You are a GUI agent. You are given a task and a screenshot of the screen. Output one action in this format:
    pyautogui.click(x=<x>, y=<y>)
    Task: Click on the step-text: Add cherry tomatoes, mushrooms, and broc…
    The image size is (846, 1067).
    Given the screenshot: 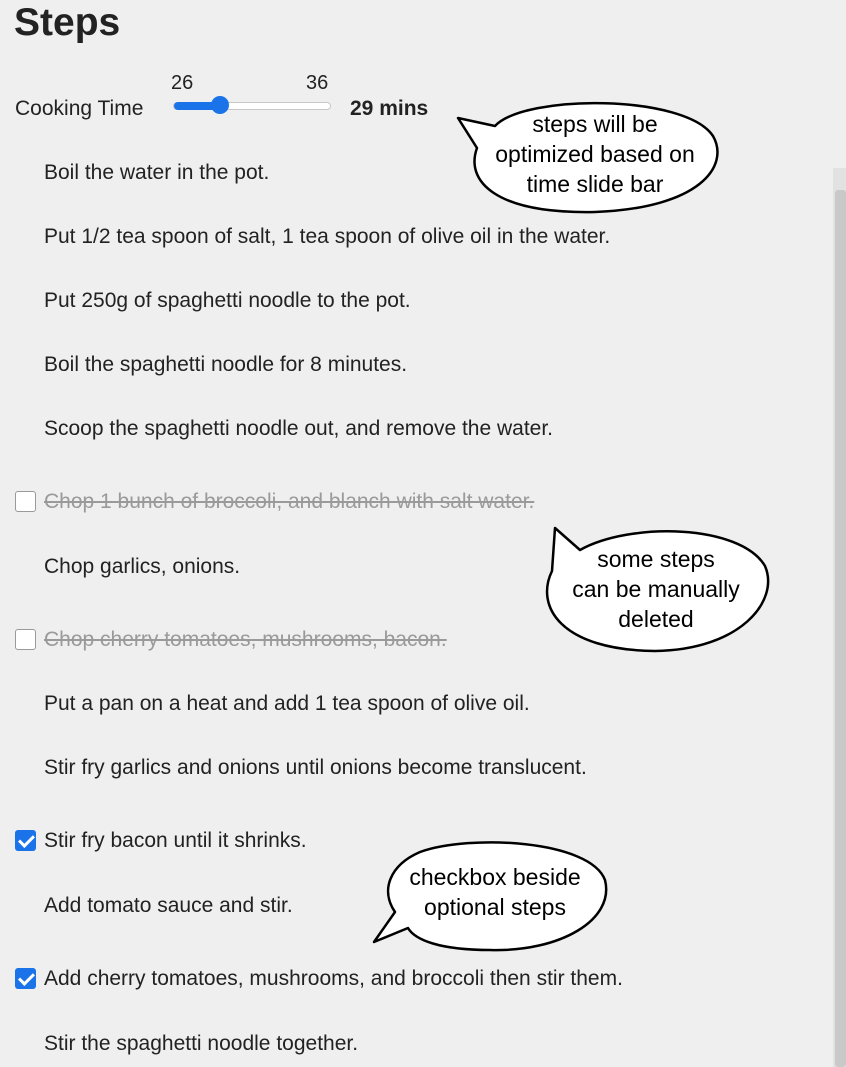 What is the action you would take?
    pyautogui.click(x=333, y=978)
    